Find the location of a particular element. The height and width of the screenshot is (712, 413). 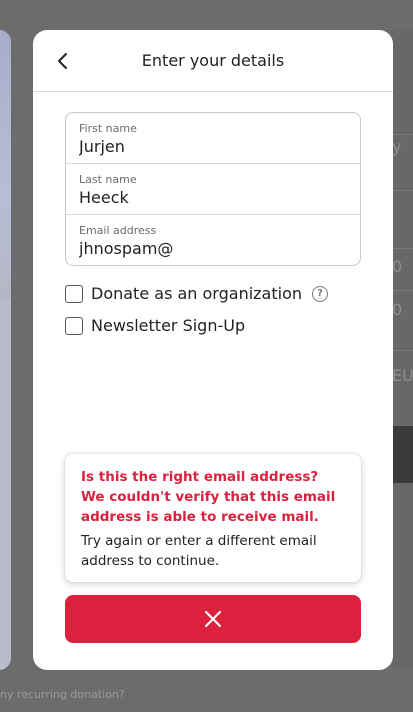

help-icon: ? is located at coordinates (320, 293).